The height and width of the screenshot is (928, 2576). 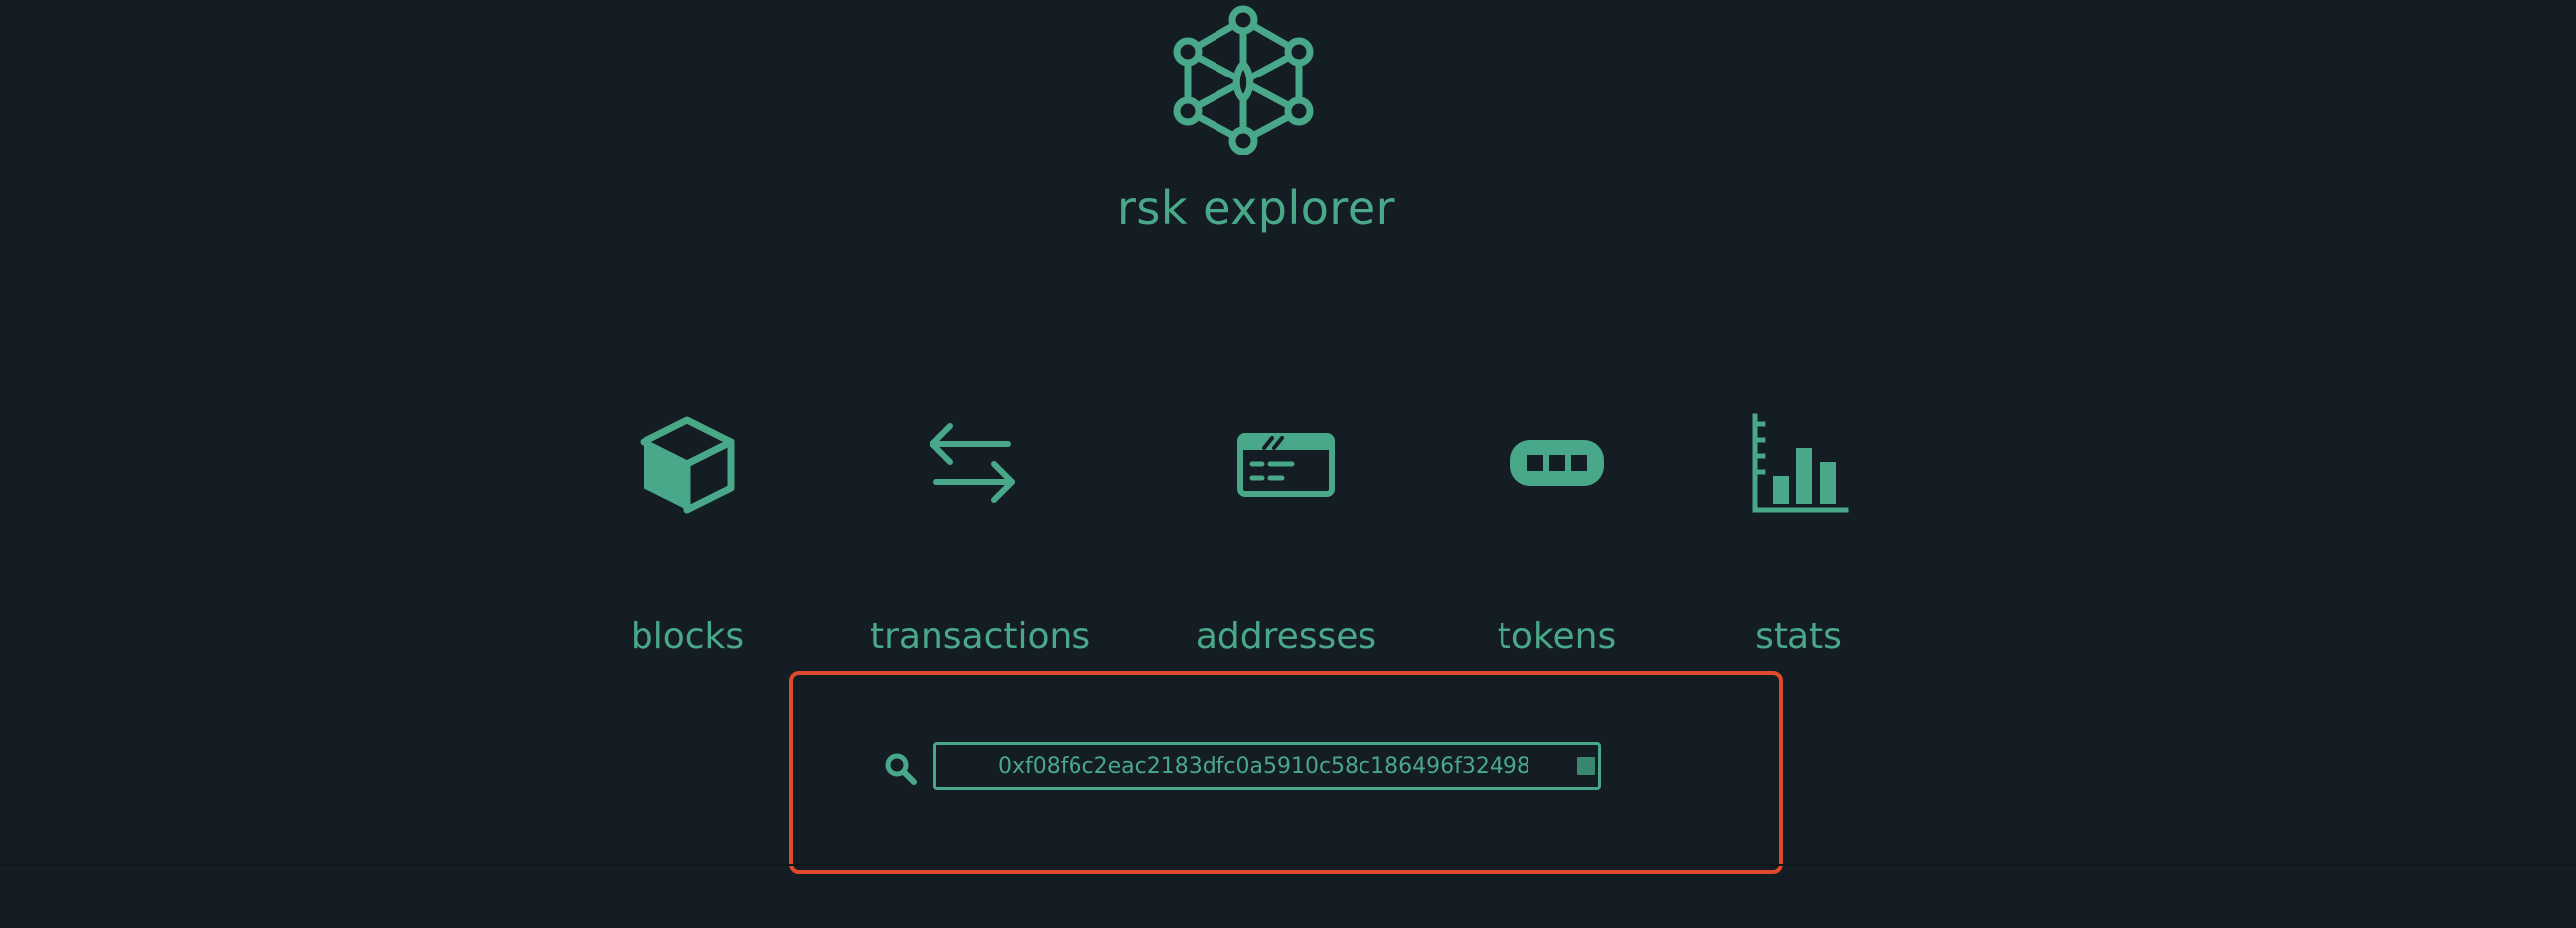 I want to click on cube-icon, so click(x=688, y=466).